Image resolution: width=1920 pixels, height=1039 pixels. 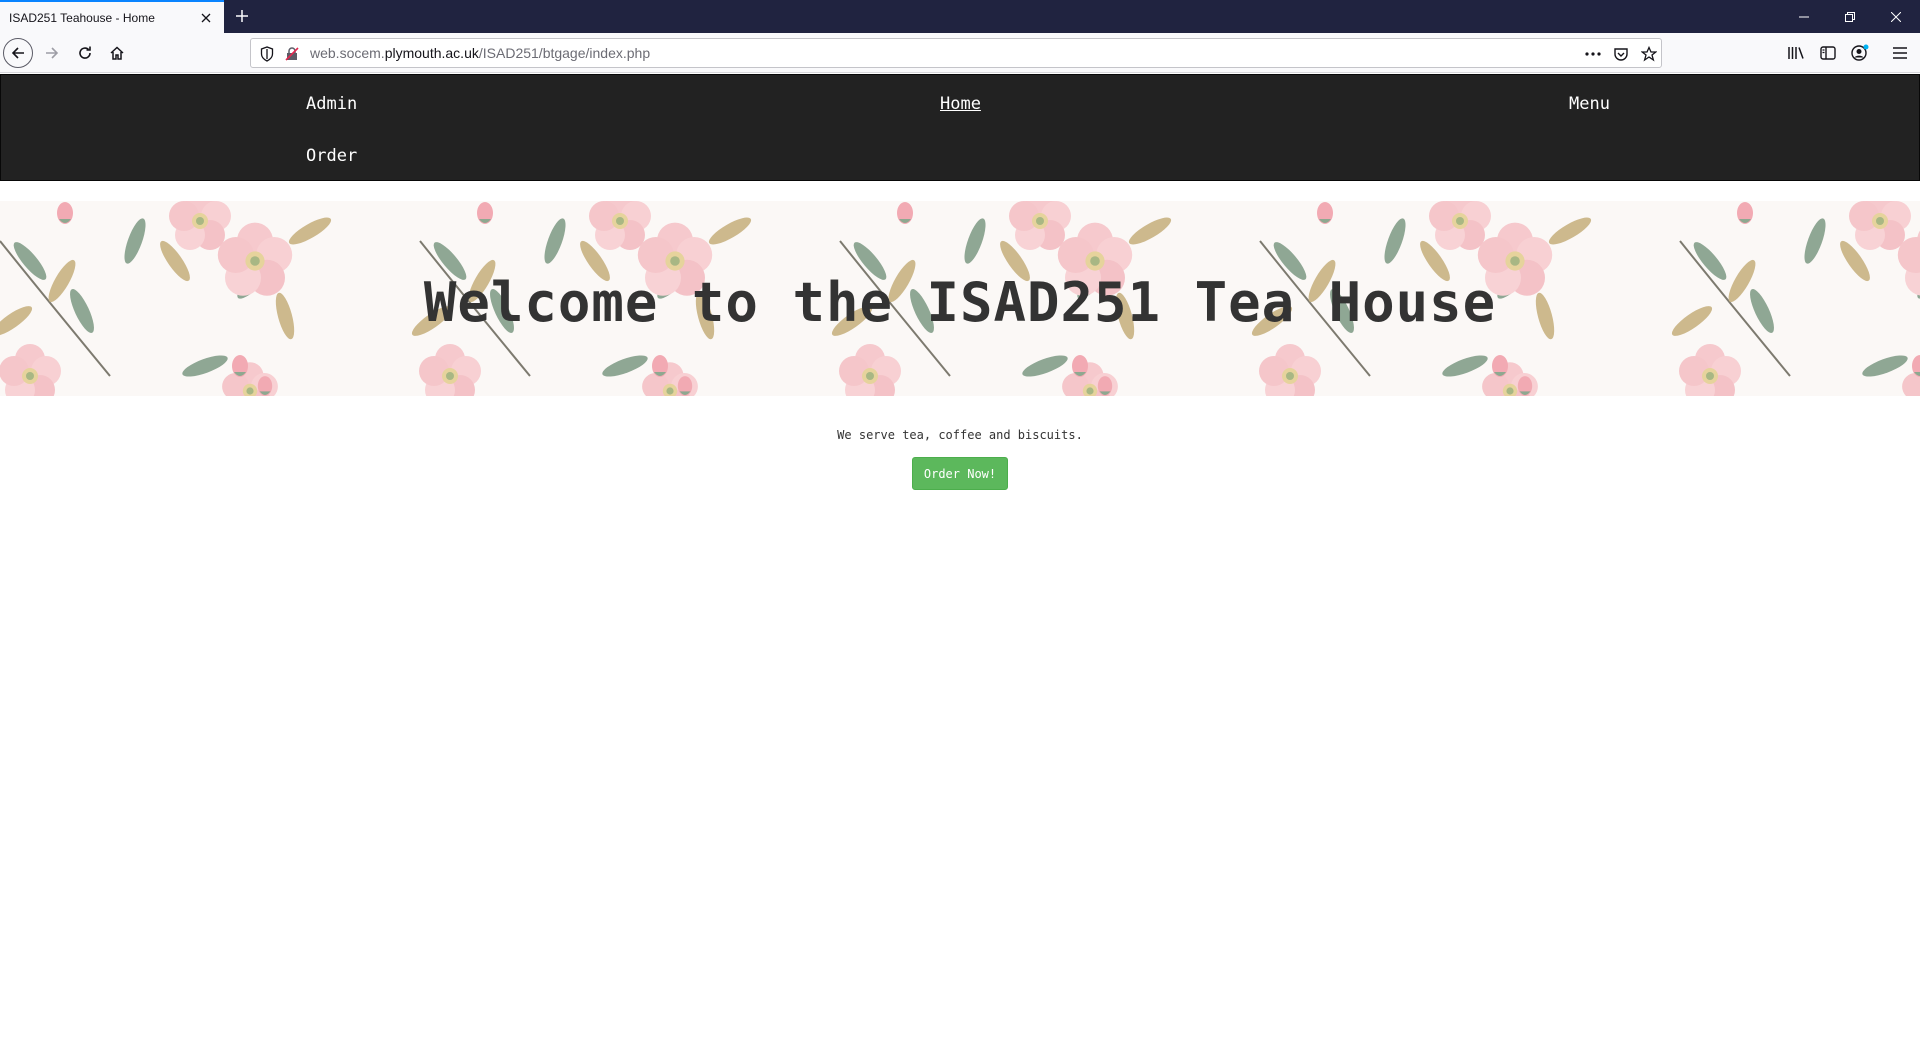 I want to click on browser-tab-active: ISAD251 Teahouse - Home, so click(x=112, y=16).